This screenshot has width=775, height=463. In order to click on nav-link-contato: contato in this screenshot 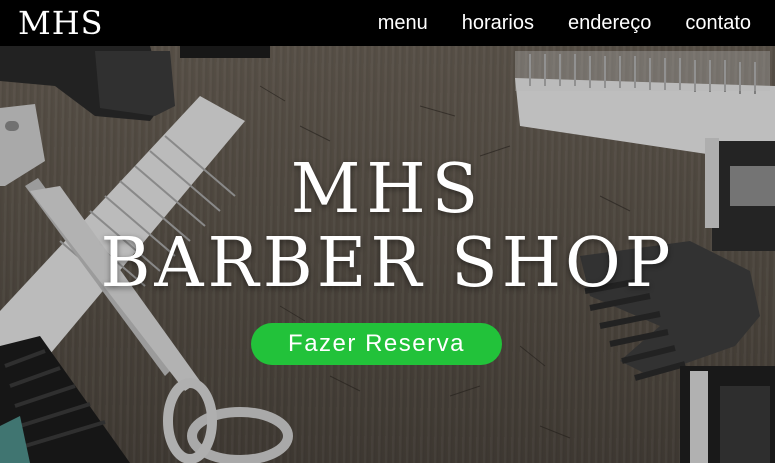, I will do `click(718, 23)`.